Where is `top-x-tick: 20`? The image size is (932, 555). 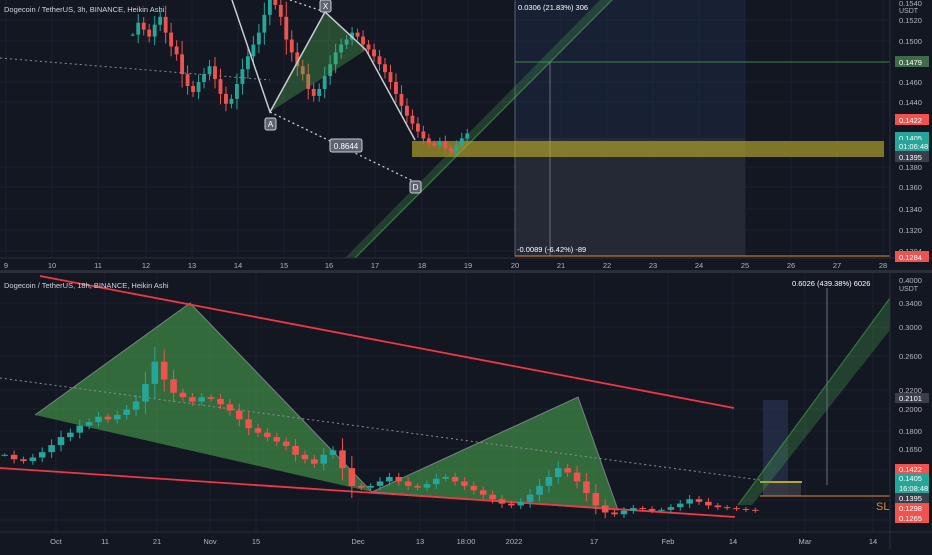 top-x-tick: 20 is located at coordinates (515, 265).